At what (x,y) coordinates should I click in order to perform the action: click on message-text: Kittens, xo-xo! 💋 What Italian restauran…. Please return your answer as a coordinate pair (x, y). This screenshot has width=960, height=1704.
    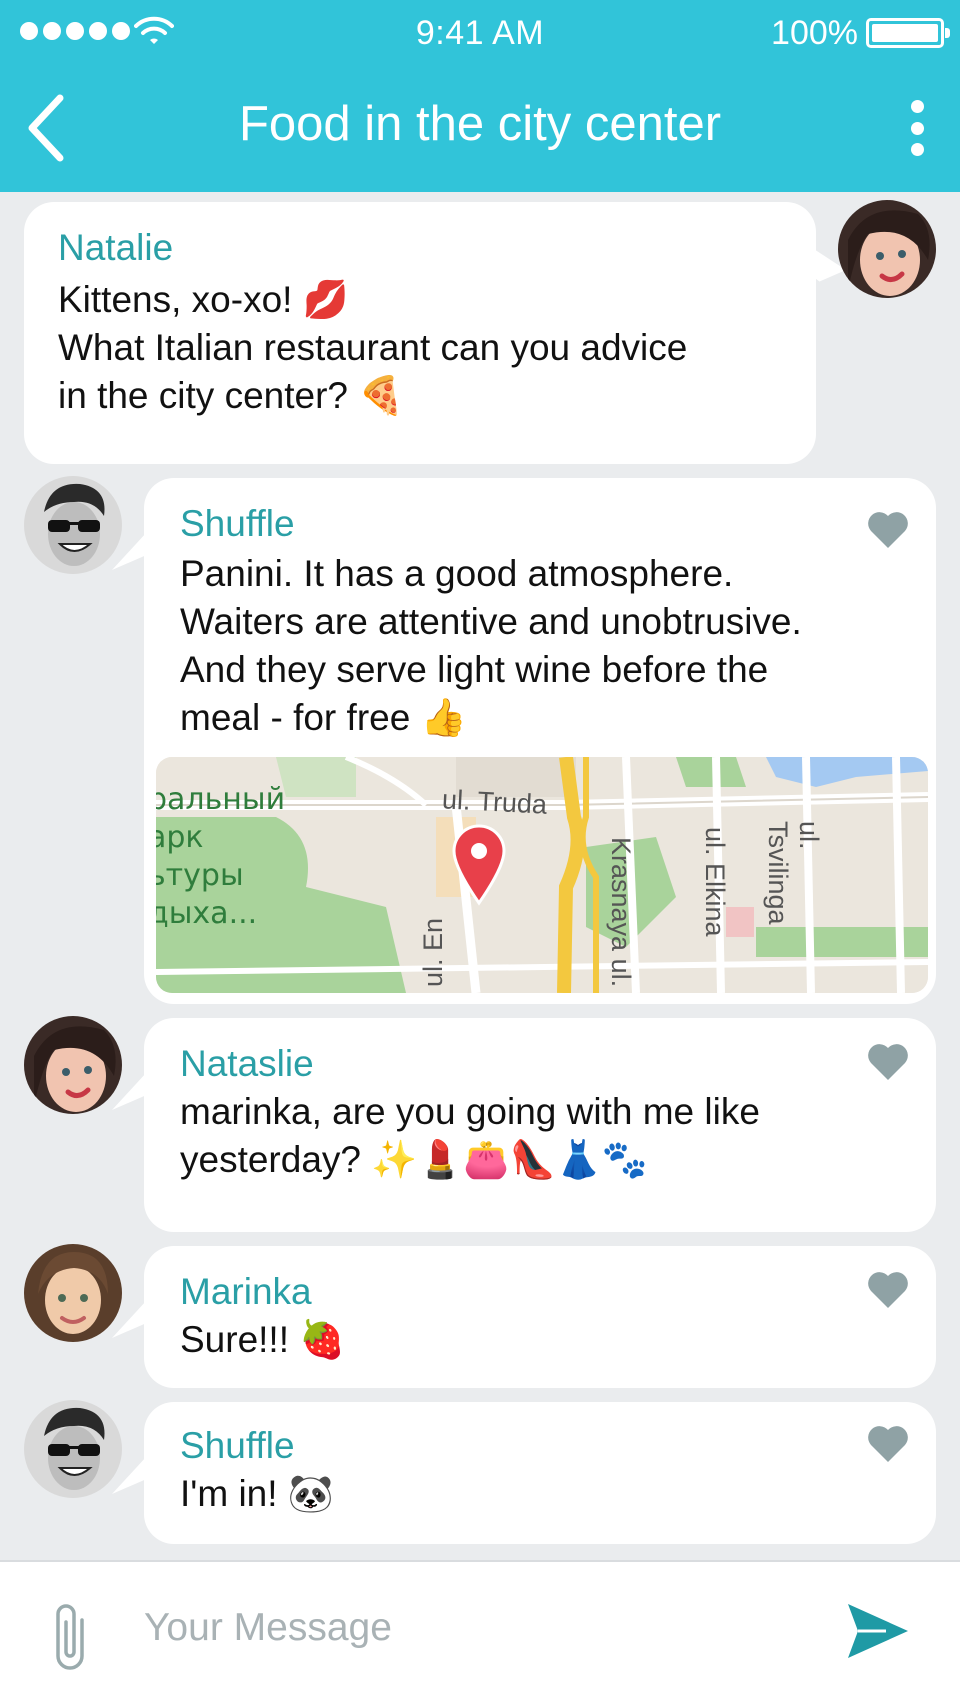
    Looking at the image, I should click on (373, 347).